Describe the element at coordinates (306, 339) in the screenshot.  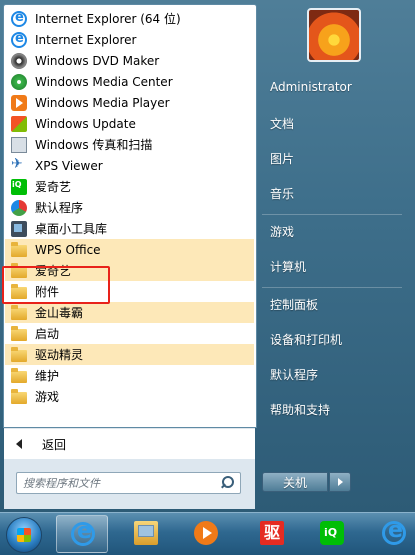
I see `right-item-devices-and-printers: 设备和打印机` at that location.